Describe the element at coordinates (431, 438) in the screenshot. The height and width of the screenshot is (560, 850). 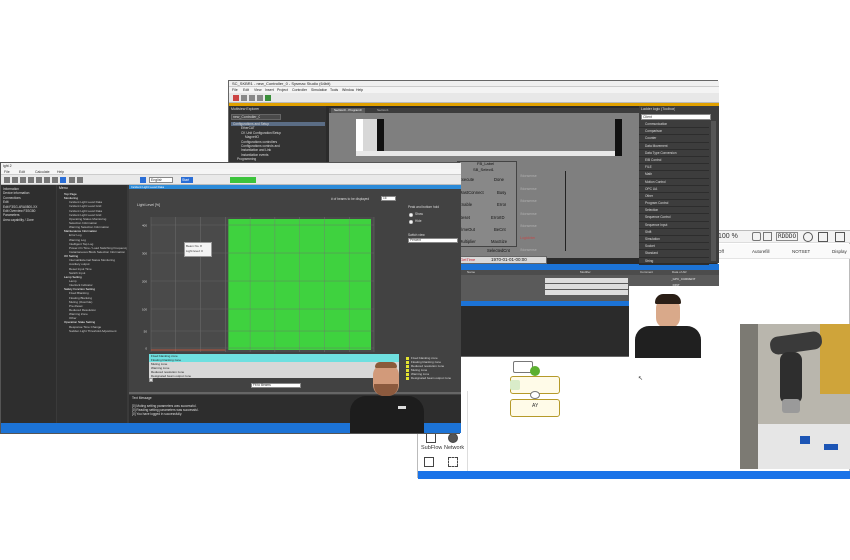
I see `subflow-icon` at that location.